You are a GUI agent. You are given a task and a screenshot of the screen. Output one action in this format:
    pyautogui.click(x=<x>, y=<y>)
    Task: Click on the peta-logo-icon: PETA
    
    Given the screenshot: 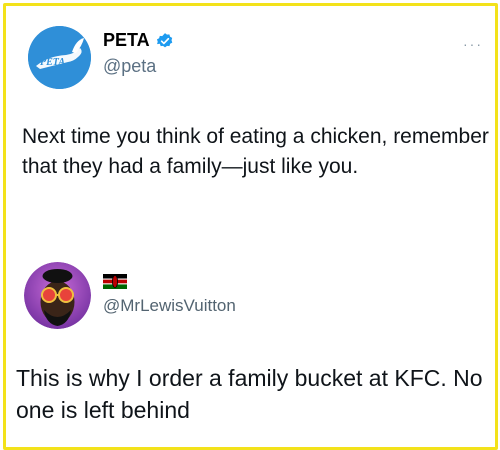 What is the action you would take?
    pyautogui.click(x=59, y=57)
    